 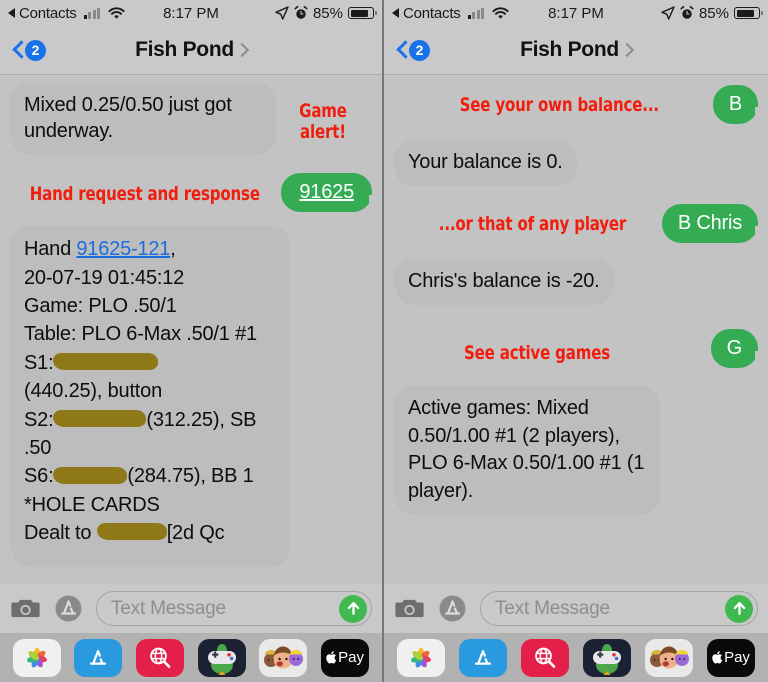 What do you see at coordinates (50, 249) in the screenshot?
I see `hand-report-line1-prefix: Hand` at bounding box center [50, 249].